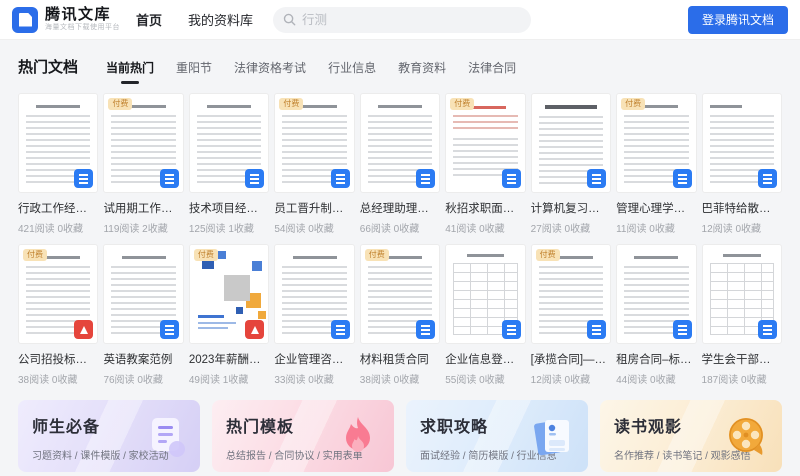 This screenshot has width=800, height=476. I want to click on document-card: 巴菲特给散户的9... 12阅读 0收藏, so click(741, 164).